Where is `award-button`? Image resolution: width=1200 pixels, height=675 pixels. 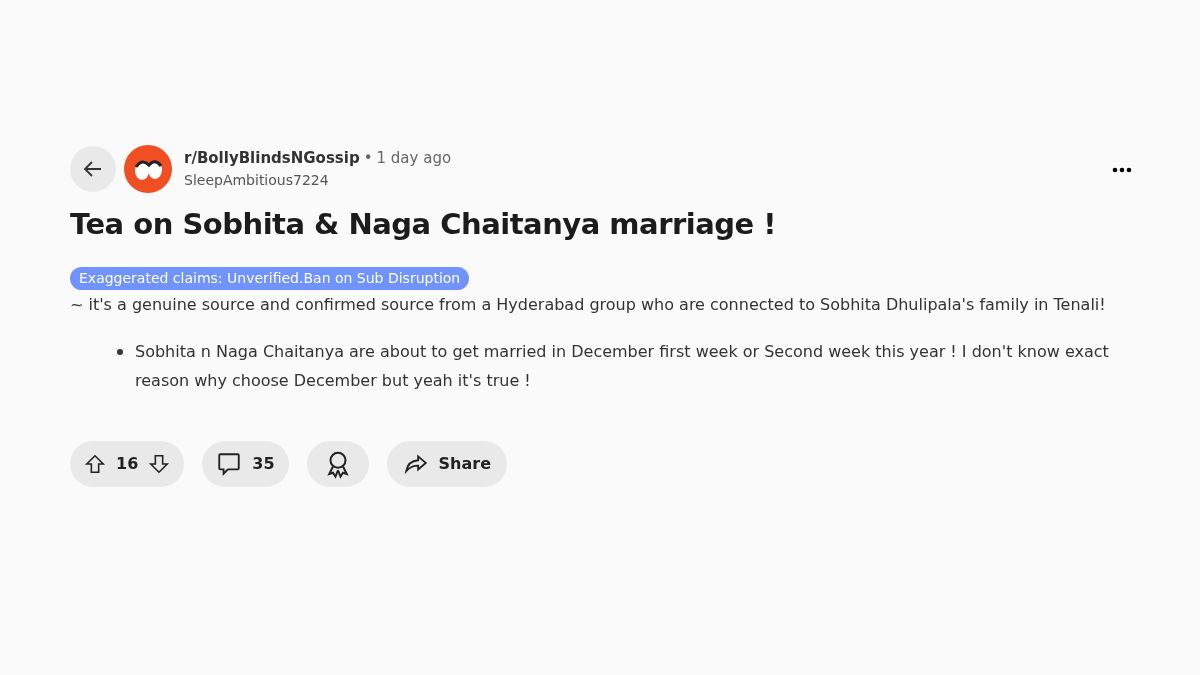
award-button is located at coordinates (337, 463).